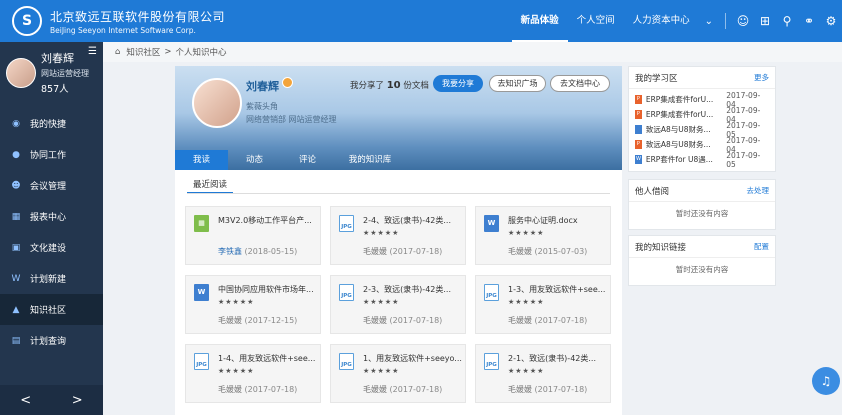 The image size is (842, 415). Describe the element at coordinates (143, 52) in the screenshot. I see `breadcrumb-root: 知识社区` at that location.